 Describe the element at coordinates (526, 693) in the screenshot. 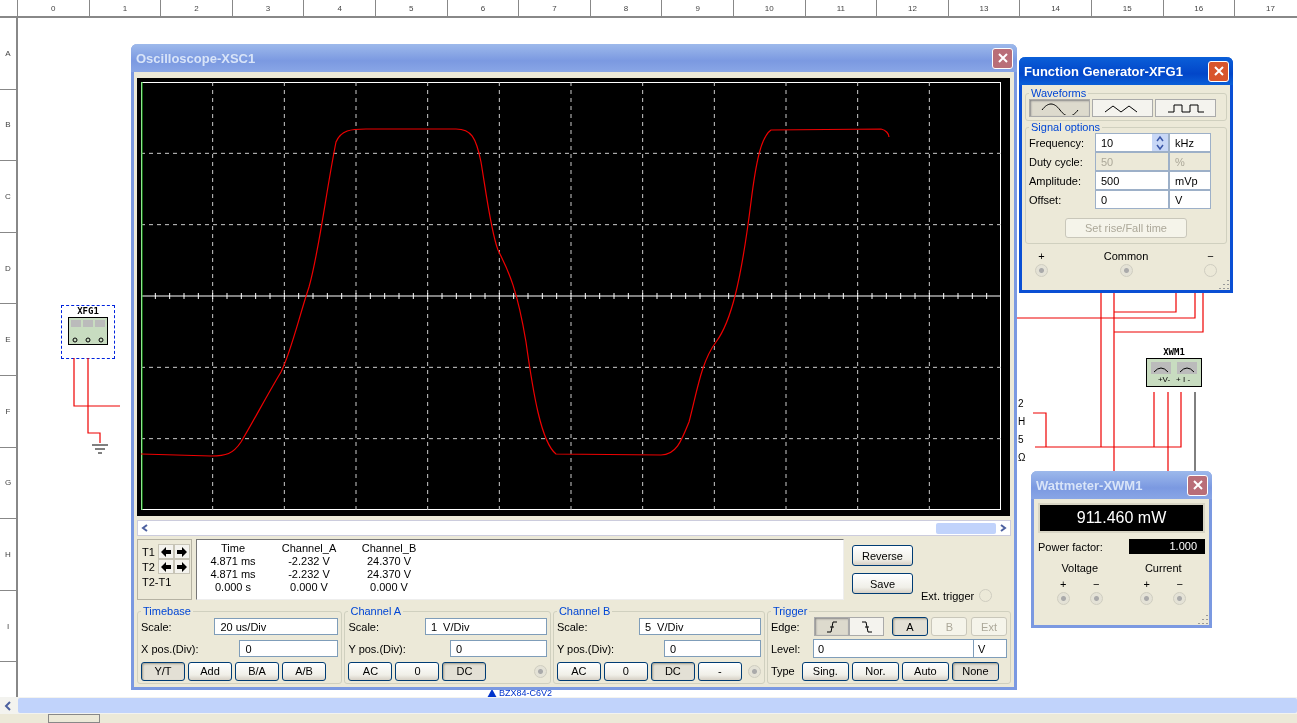

I see `part-label: BZX84-C6V2` at that location.